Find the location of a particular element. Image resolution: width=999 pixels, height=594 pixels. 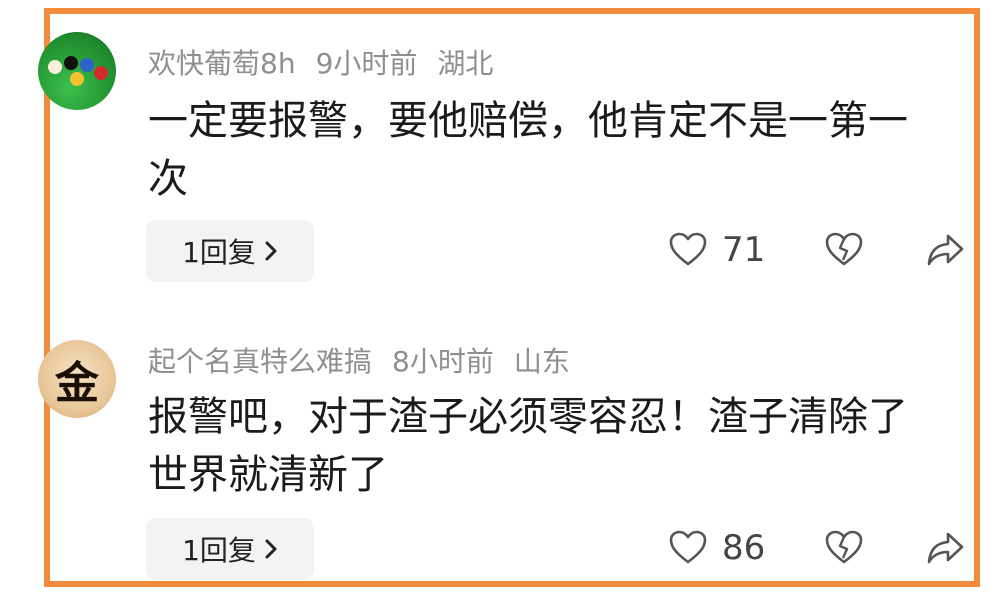

comment-meta: 起个名真特么难搞 8小时前 山东 is located at coordinates (369, 360).